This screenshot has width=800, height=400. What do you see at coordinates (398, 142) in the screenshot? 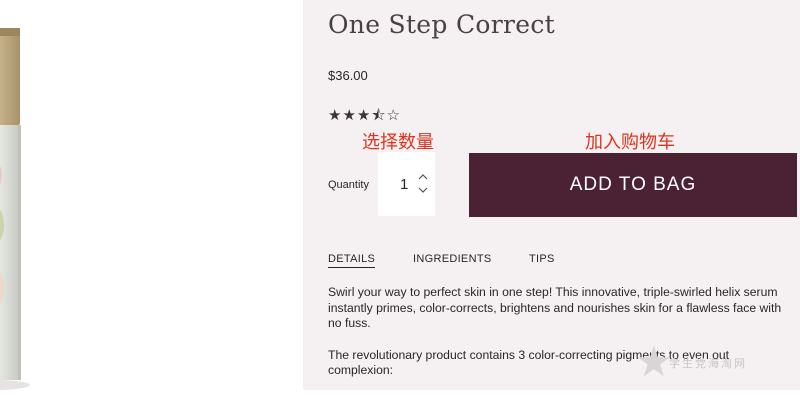
I see `annotation-select-quantity: 选择数量` at bounding box center [398, 142].